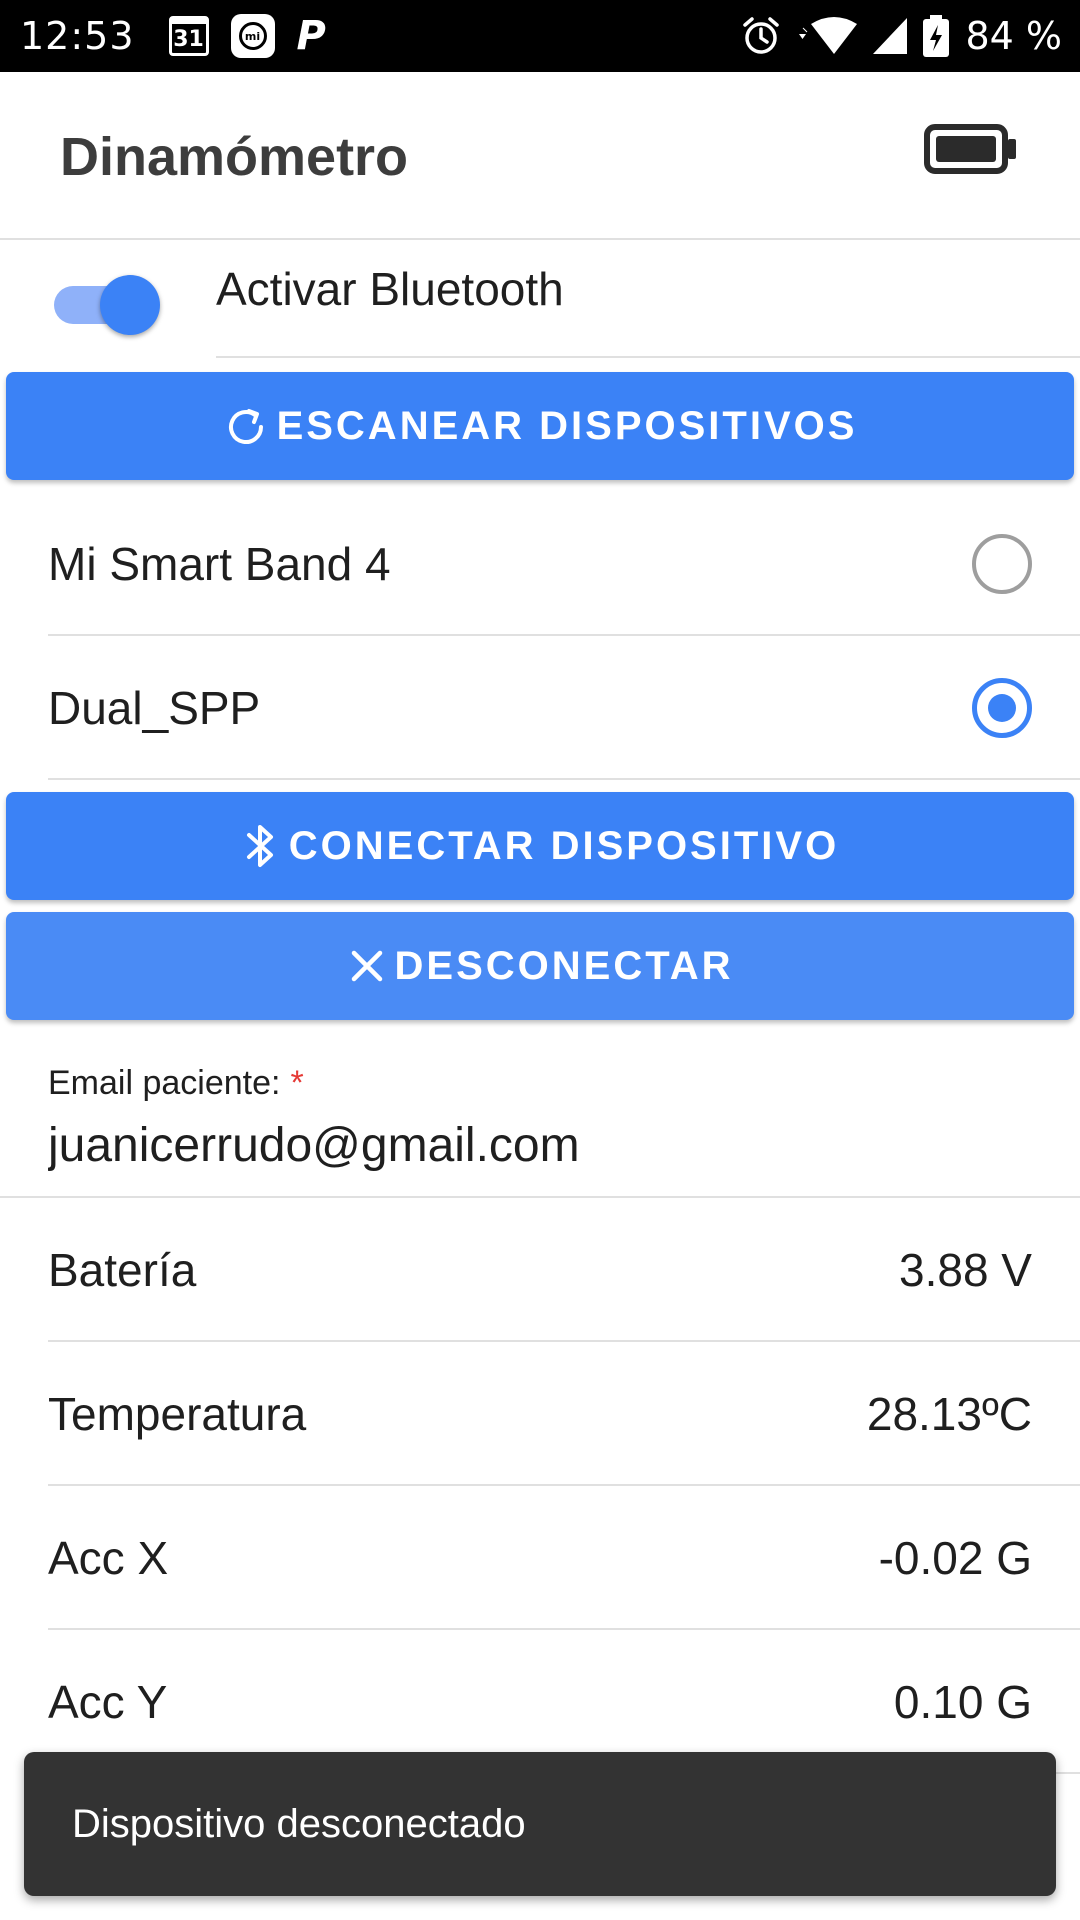  I want to click on device-radio-selected, so click(1002, 708).